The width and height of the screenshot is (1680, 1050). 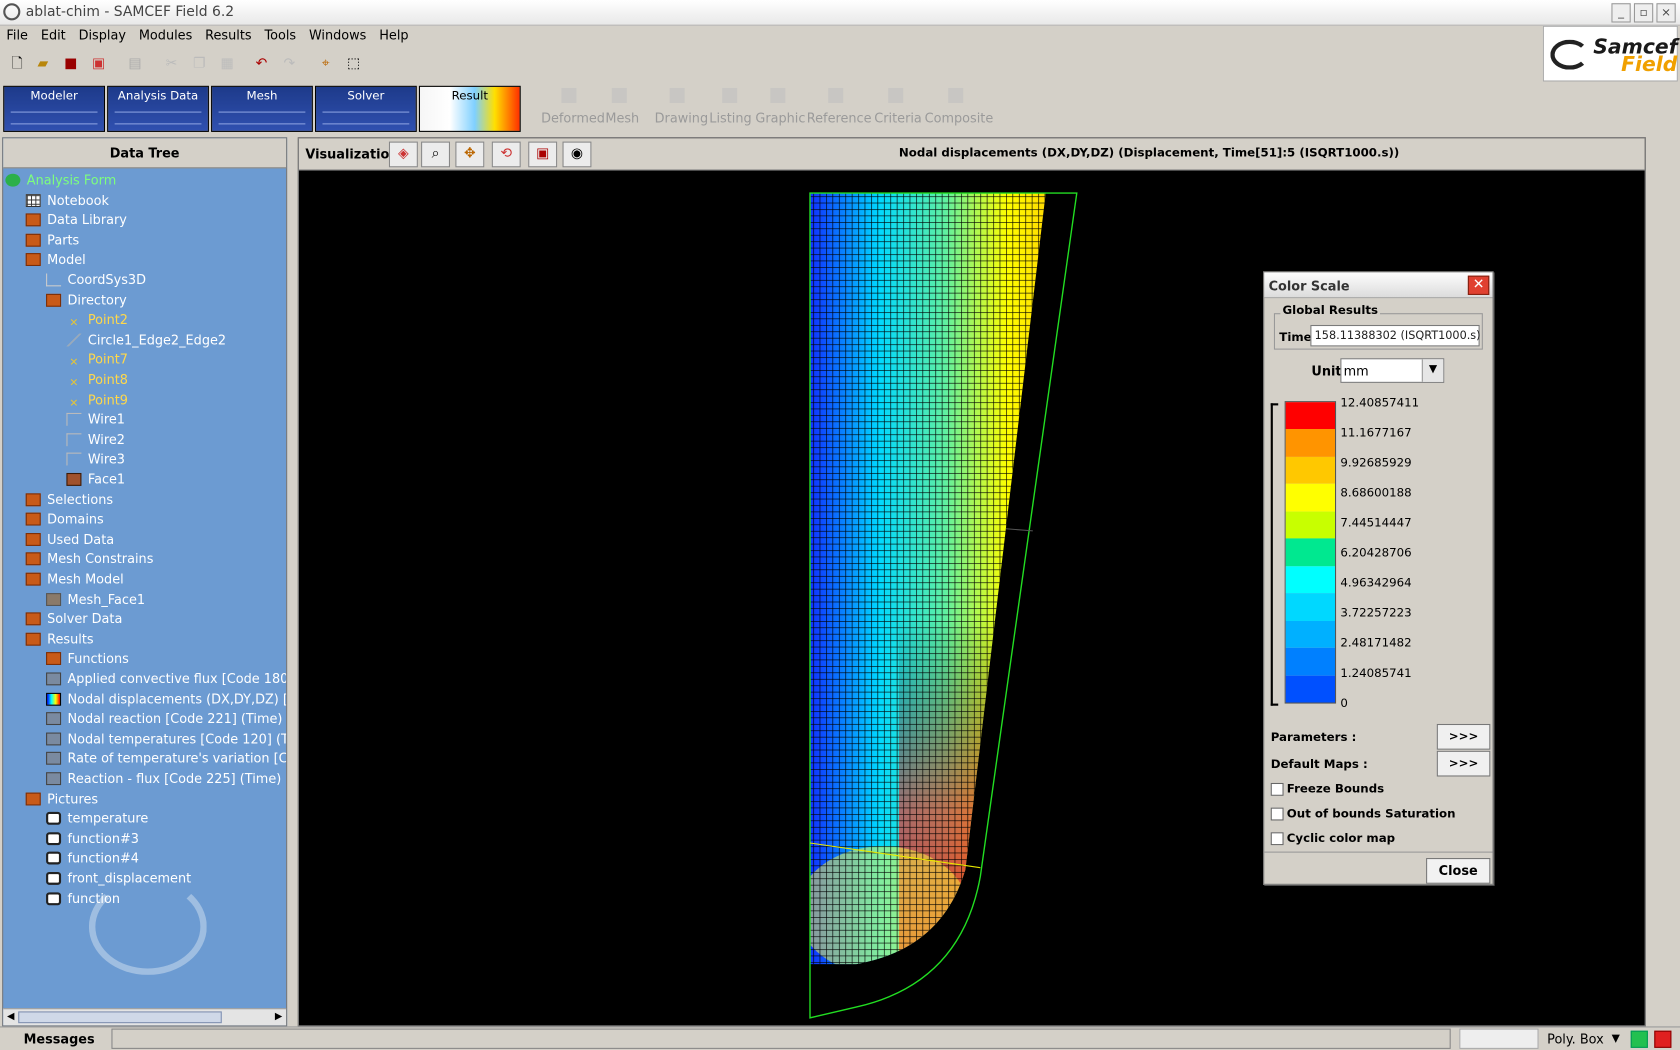 What do you see at coordinates (177, 699) in the screenshot?
I see `tree-node-label: Nodal displacements (DX,DY,DZ) [Code` at bounding box center [177, 699].